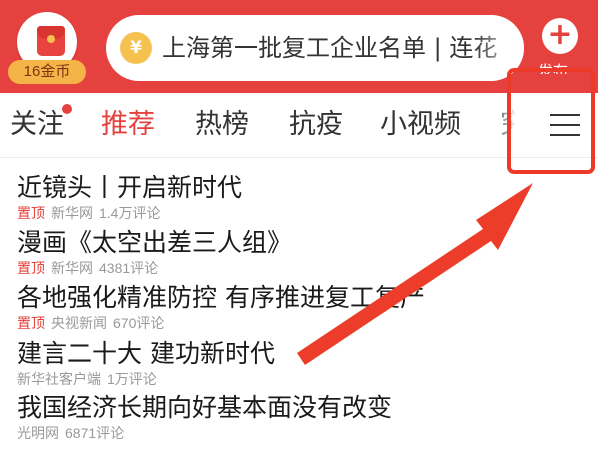 Image resolution: width=598 pixels, height=462 pixels. Describe the element at coordinates (154, 243) in the screenshot. I see `news-title: 漫画《太空出差三人组》` at that location.